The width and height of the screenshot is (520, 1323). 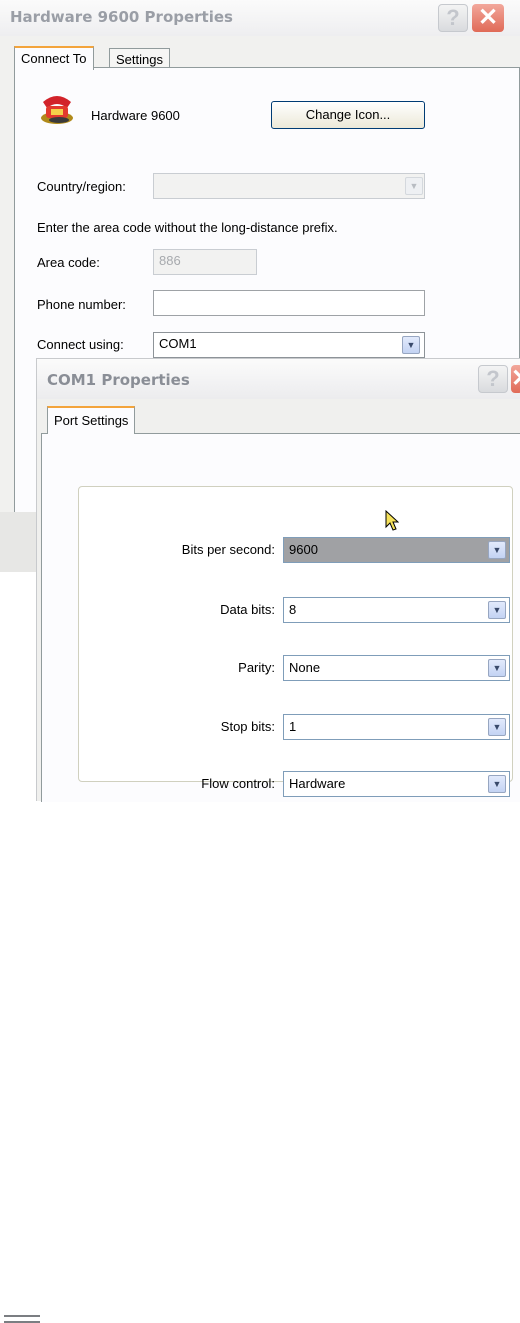 What do you see at coordinates (91, 420) in the screenshot?
I see `tab-port-settings: Port Settings` at bounding box center [91, 420].